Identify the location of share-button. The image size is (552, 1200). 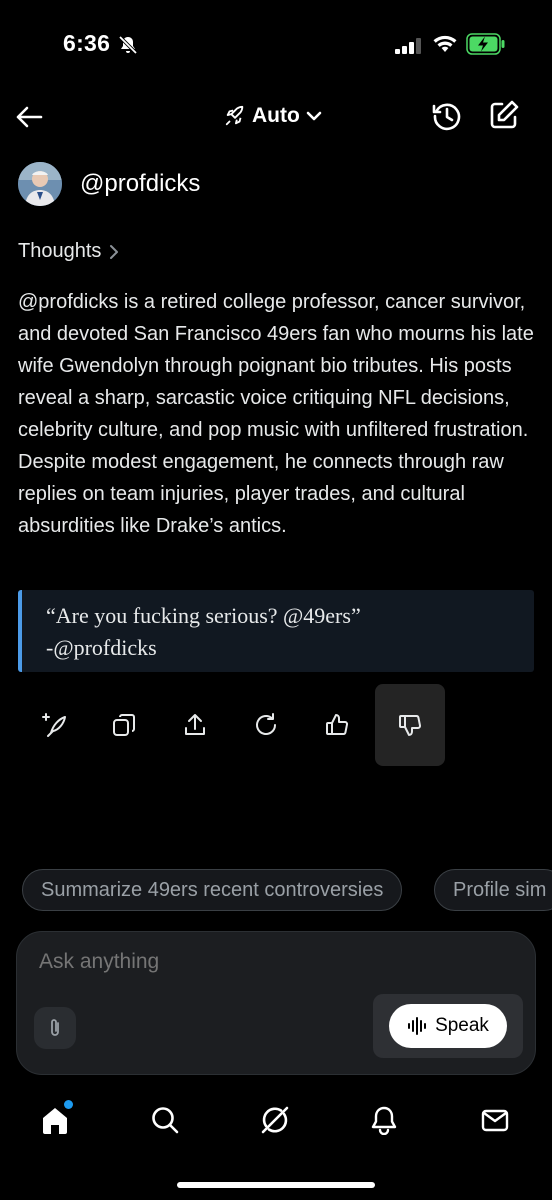
(195, 725).